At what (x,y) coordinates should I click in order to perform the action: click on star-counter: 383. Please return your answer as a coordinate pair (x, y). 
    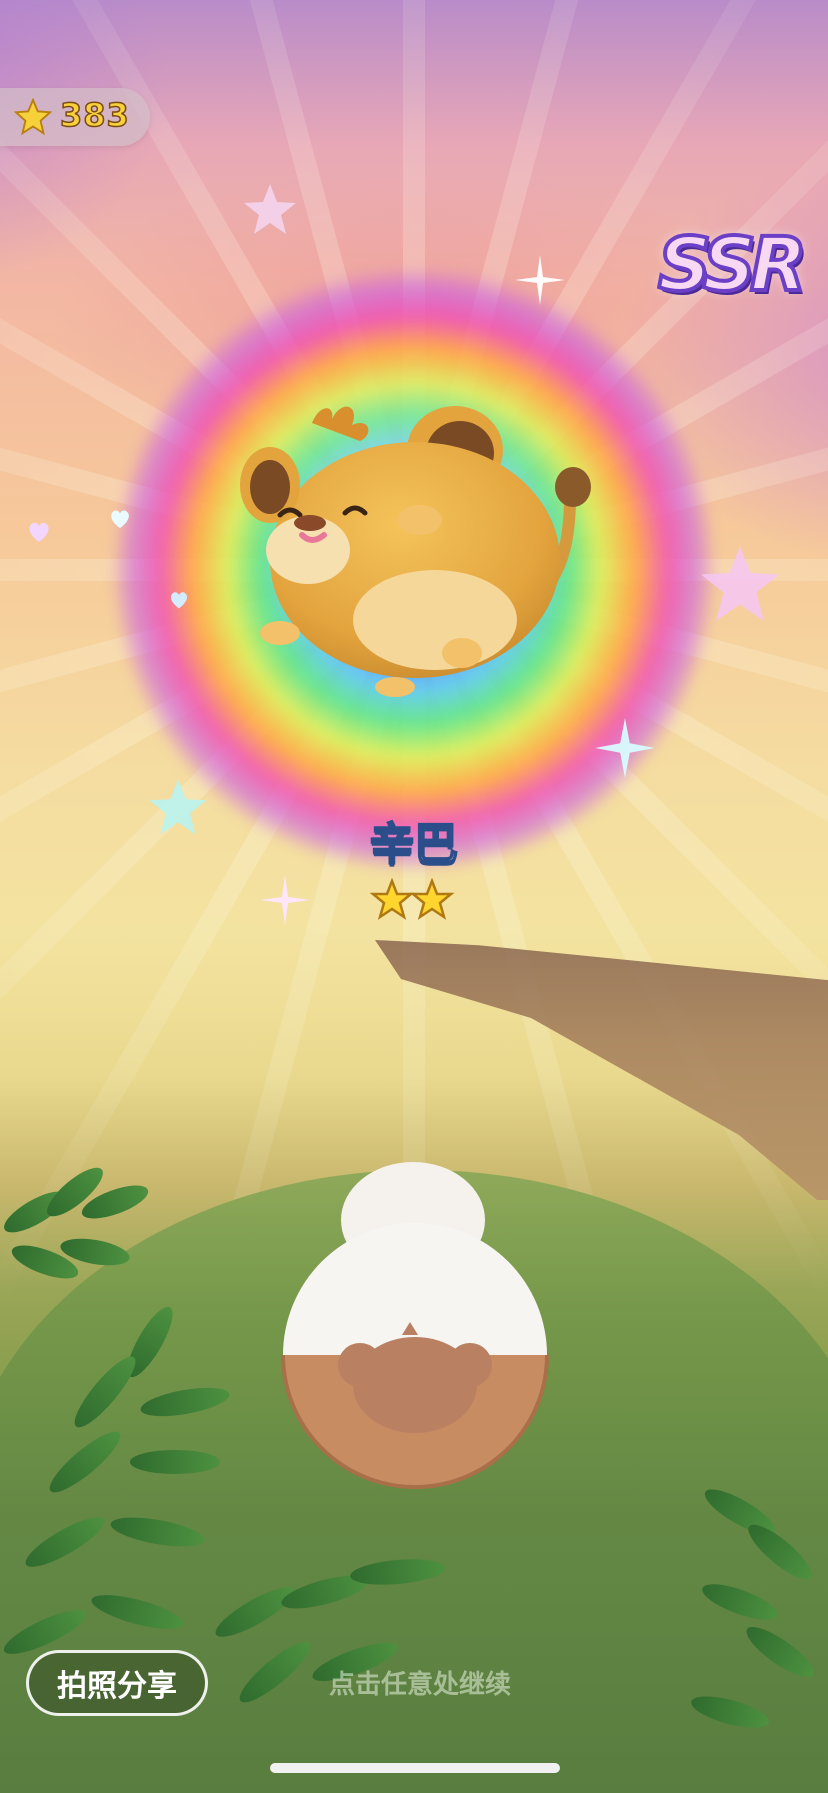
    Looking at the image, I should click on (75, 117).